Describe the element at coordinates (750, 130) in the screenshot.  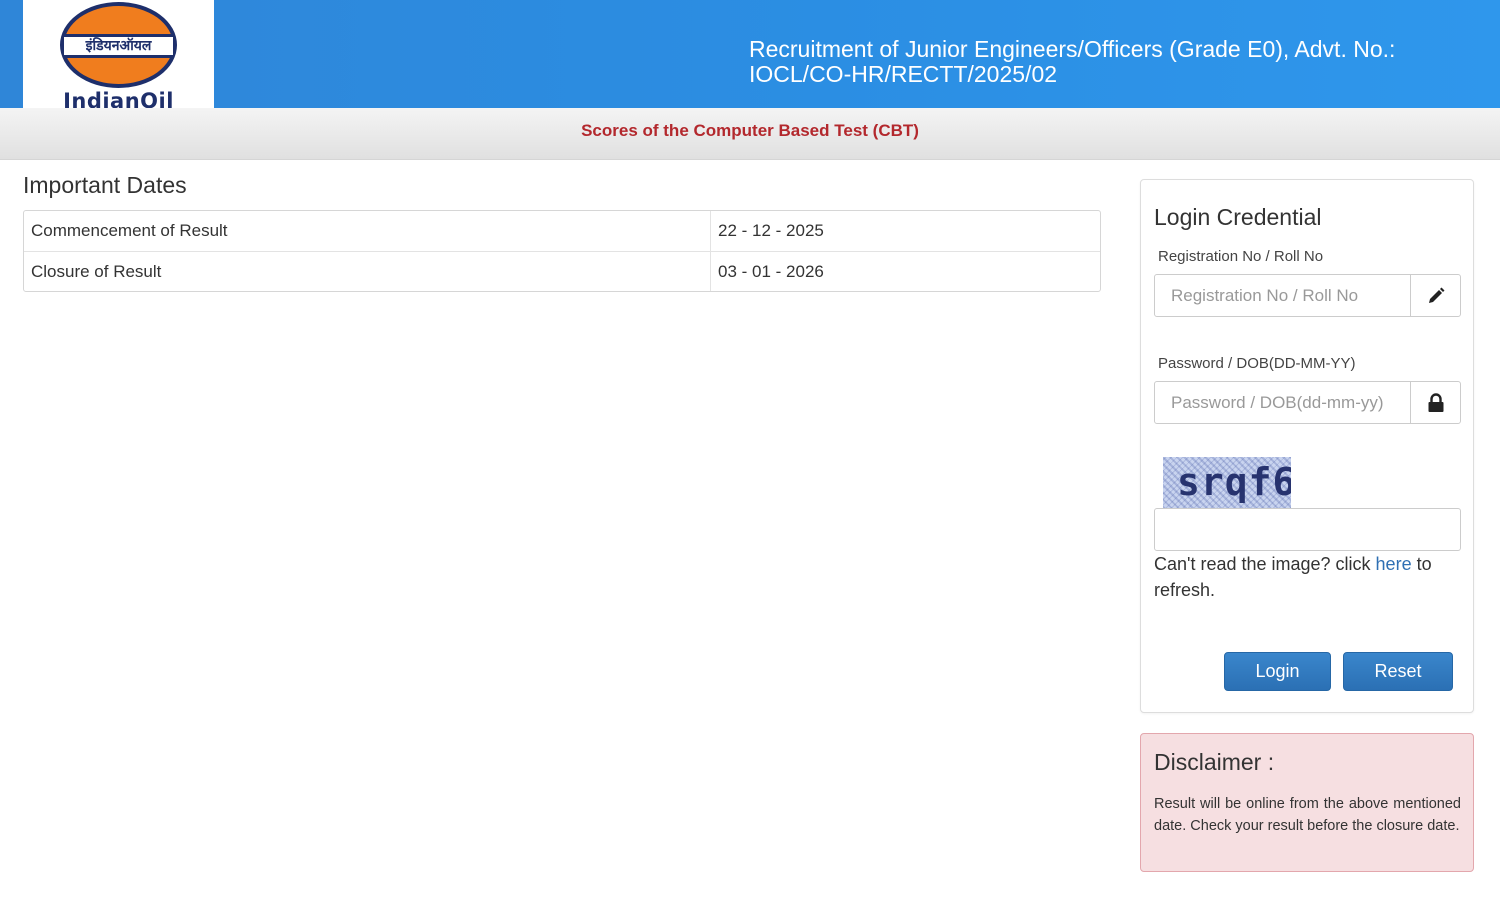
I see `subheader-title: Scores of the Computer Based Test (CBT)` at that location.